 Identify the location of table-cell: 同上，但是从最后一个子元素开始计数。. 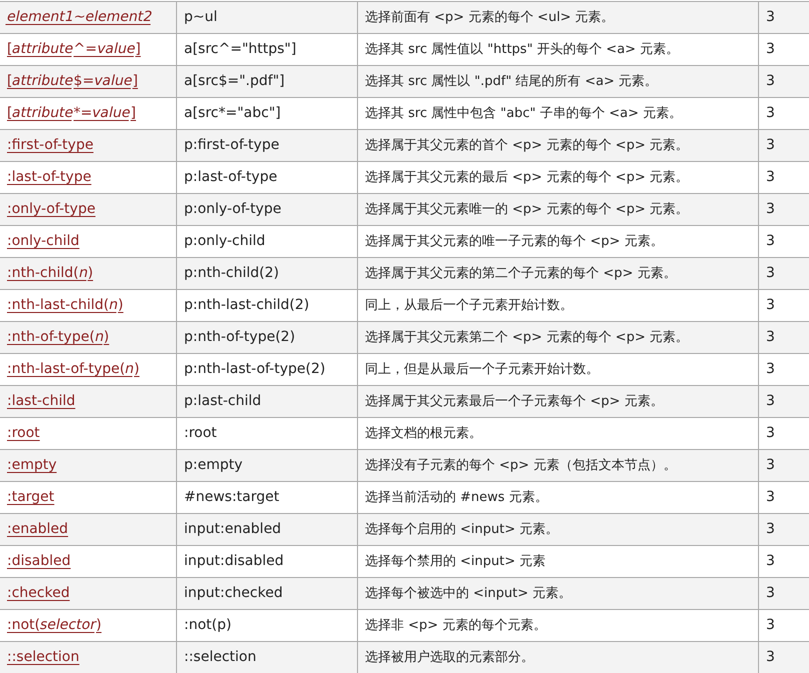
(558, 370).